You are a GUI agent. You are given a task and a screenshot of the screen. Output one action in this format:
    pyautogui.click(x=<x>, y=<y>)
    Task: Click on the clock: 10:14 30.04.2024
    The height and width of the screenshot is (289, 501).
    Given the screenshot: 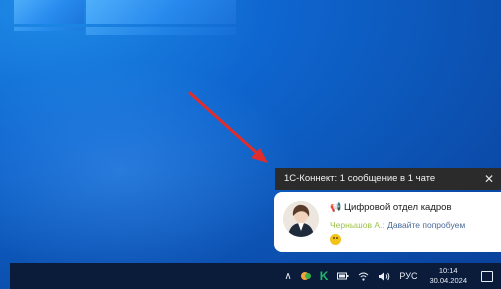 What is the action you would take?
    pyautogui.click(x=448, y=276)
    